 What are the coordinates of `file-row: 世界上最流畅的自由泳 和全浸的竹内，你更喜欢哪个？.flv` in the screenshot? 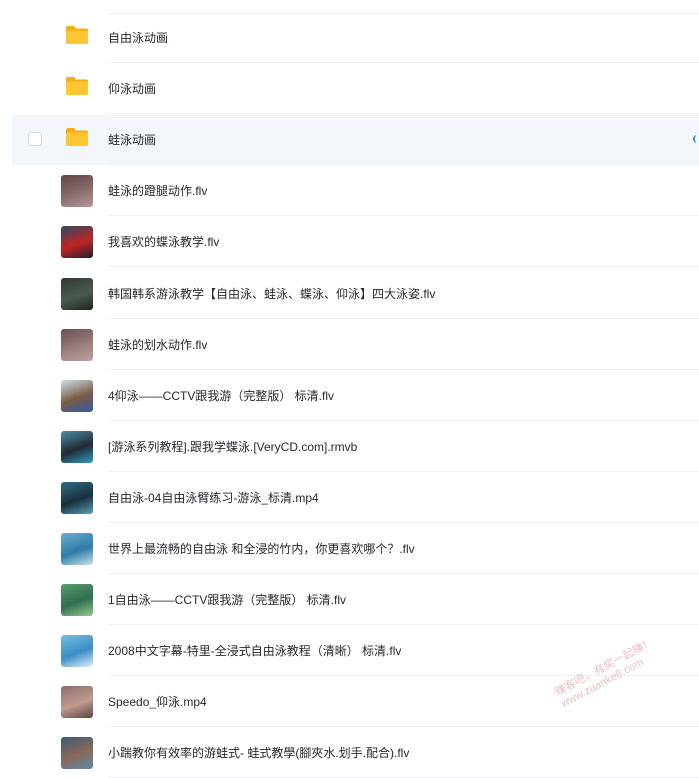 It's located at (355, 549).